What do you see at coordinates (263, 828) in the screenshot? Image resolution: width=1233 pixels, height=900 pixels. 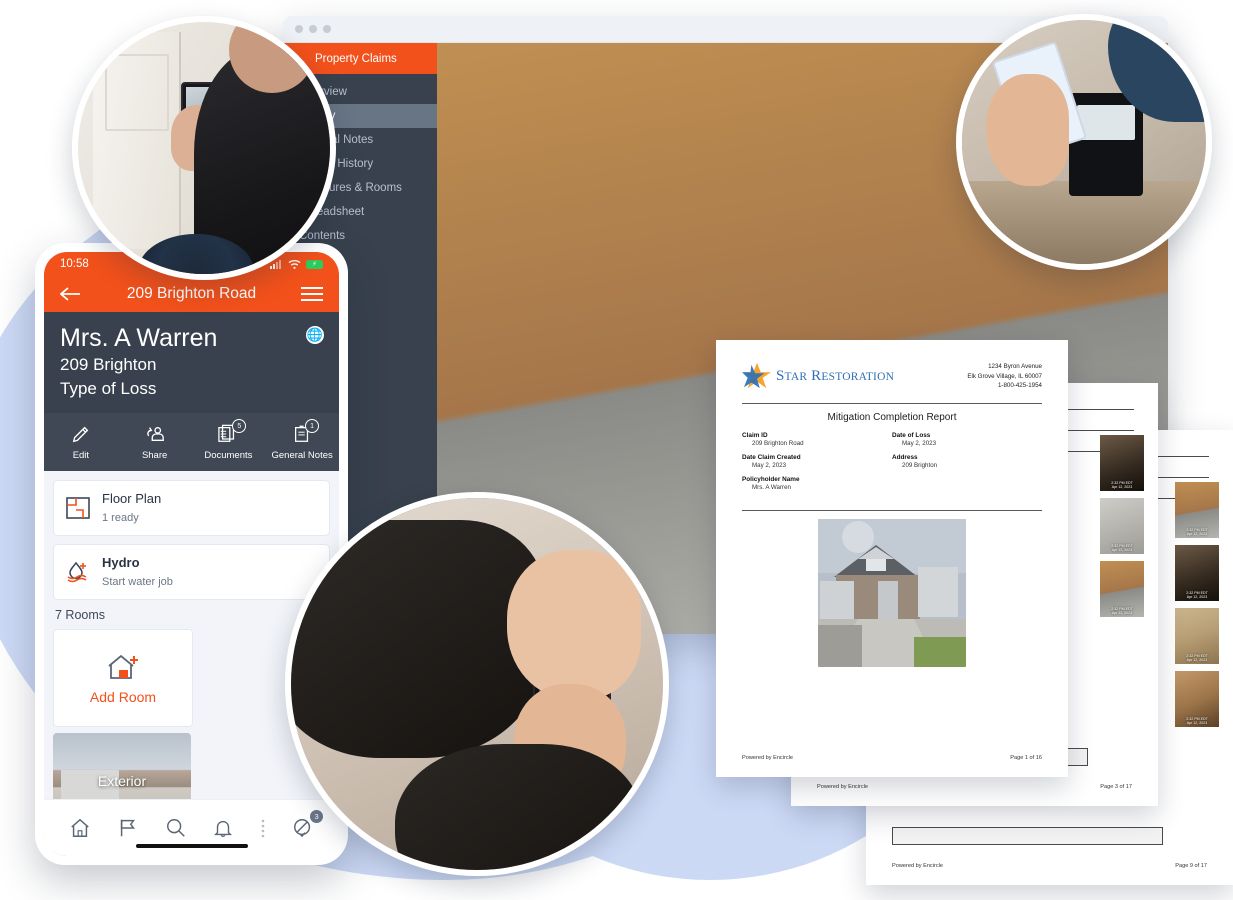 I see `more-dots-icon` at bounding box center [263, 828].